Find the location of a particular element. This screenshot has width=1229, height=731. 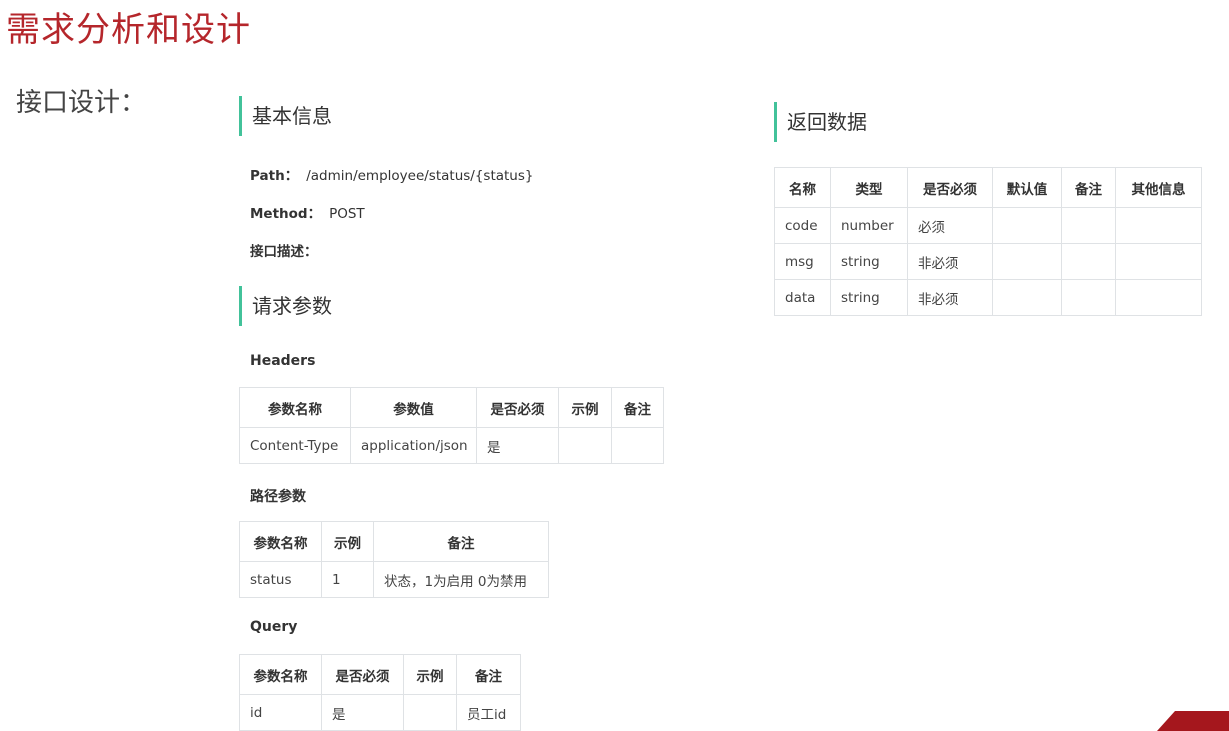

table-cell: 1 is located at coordinates (347, 579).